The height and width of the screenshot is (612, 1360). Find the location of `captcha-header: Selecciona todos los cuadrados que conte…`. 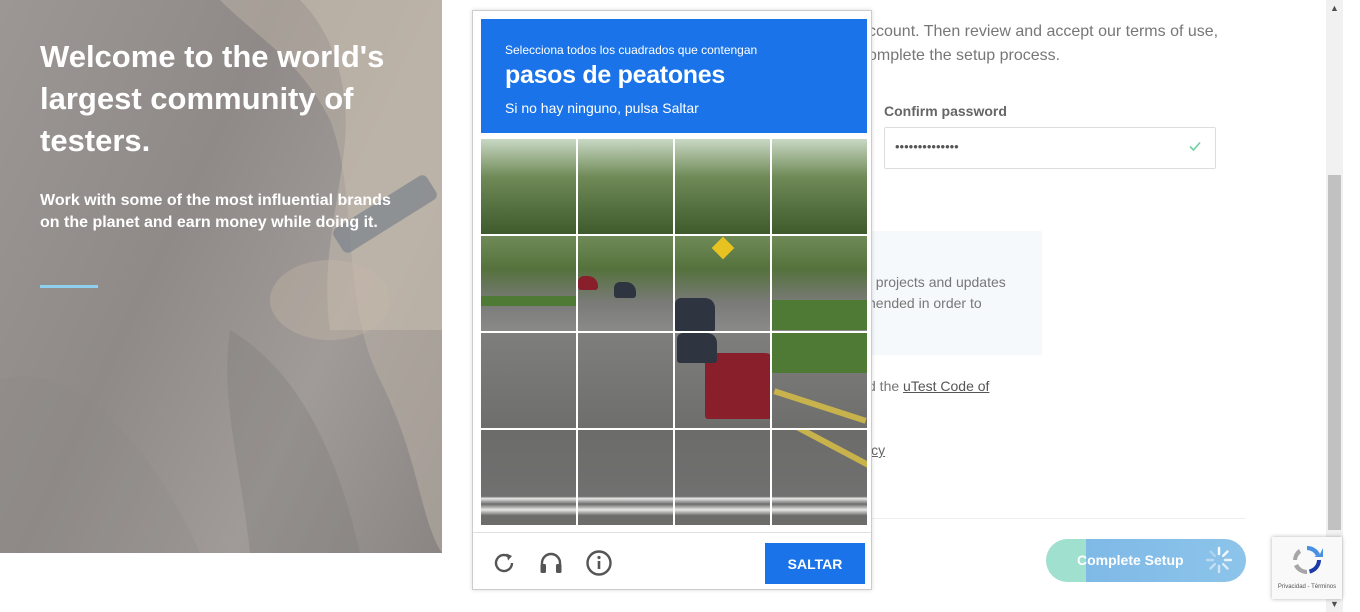

captcha-header: Selecciona todos los cuadrados que conte… is located at coordinates (674, 76).